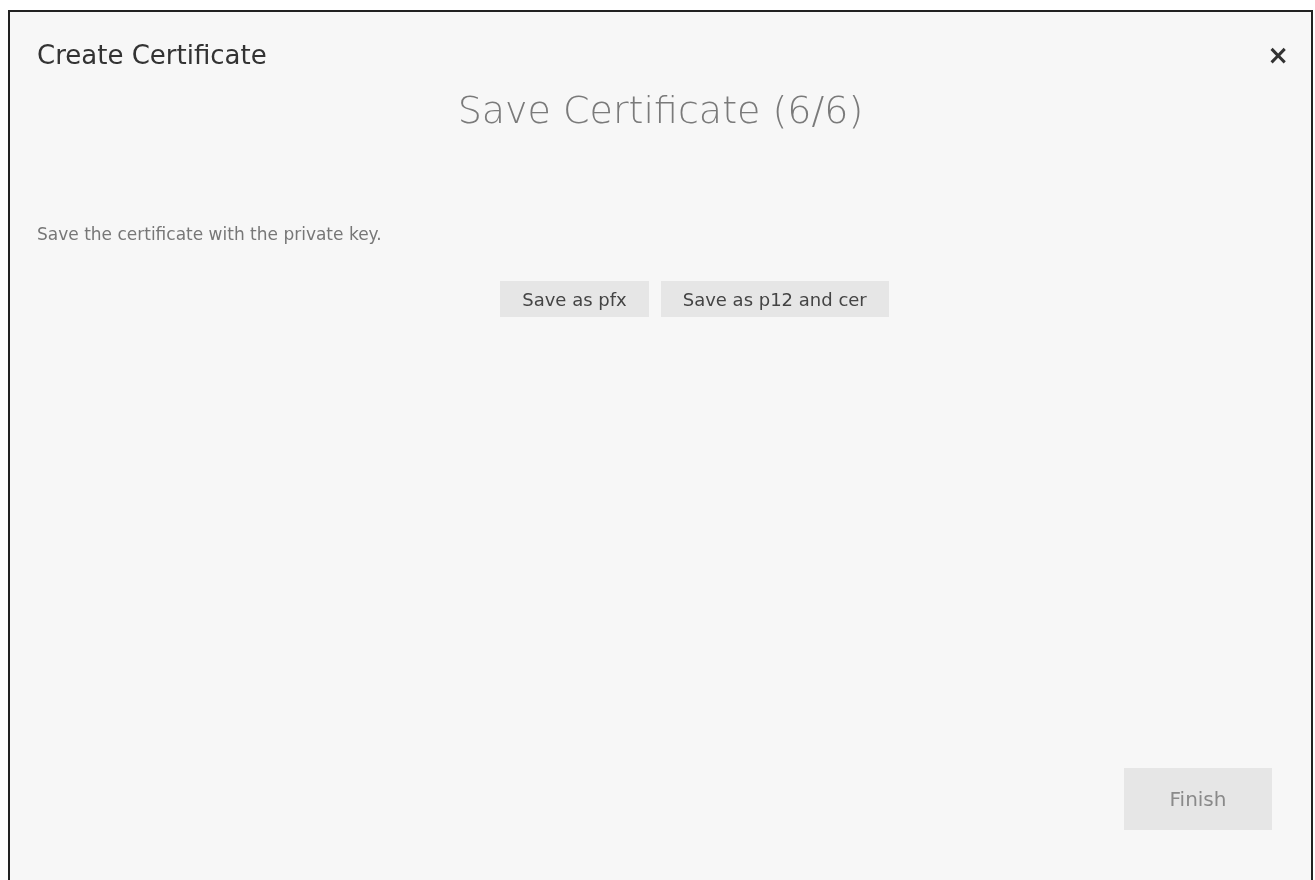 The image size is (1315, 880). Describe the element at coordinates (774, 299) in the screenshot. I see `save-button: Save as p12 and cer` at that location.